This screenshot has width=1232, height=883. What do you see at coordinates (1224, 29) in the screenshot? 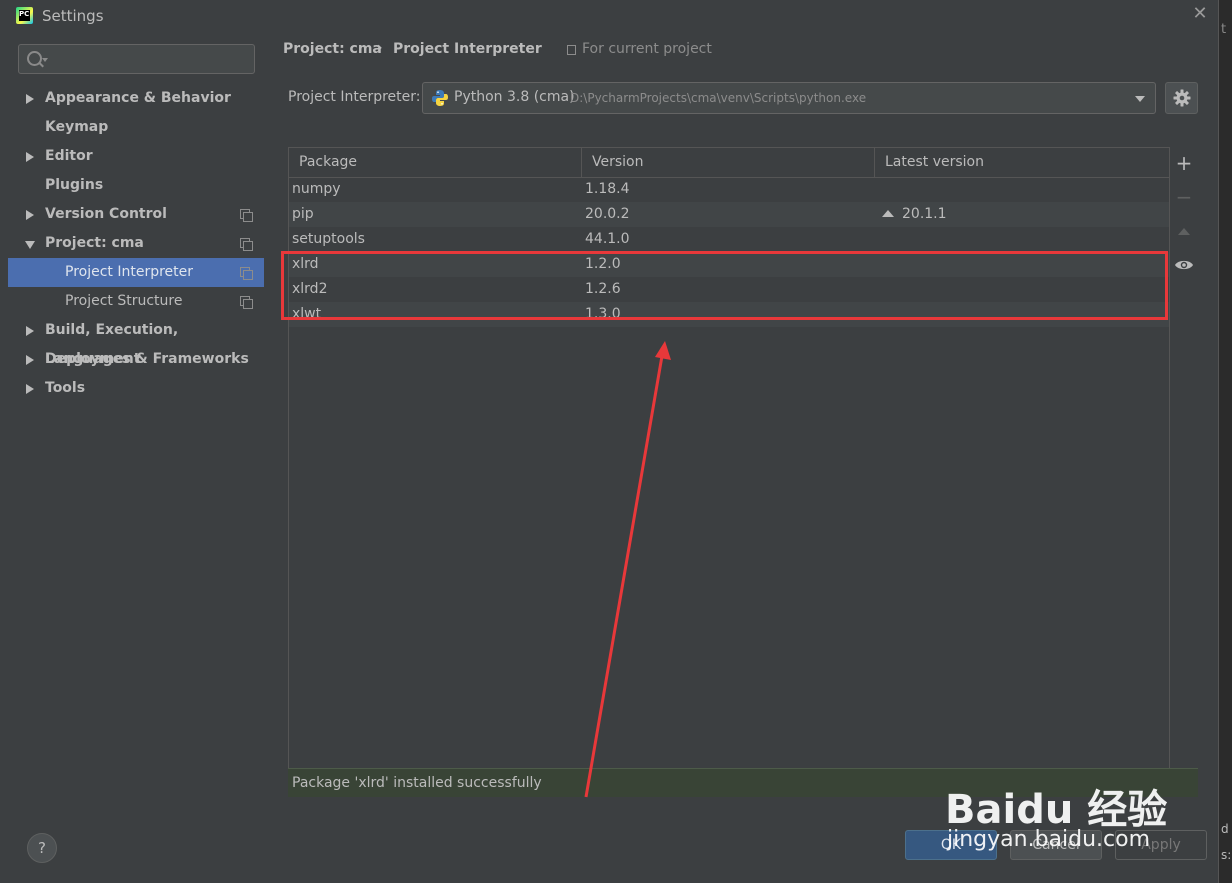
I see `background-text: t` at bounding box center [1224, 29].